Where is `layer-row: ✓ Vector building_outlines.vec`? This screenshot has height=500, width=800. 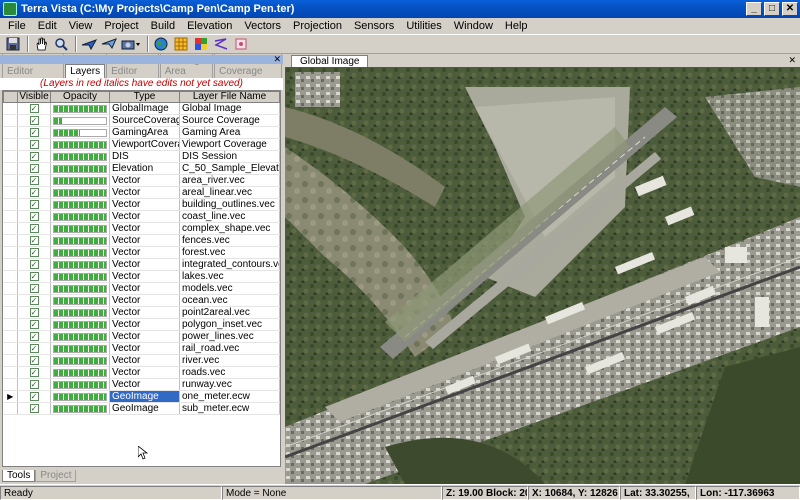
layer-row: ✓ Vector building_outlines.vec is located at coordinates (141, 204).